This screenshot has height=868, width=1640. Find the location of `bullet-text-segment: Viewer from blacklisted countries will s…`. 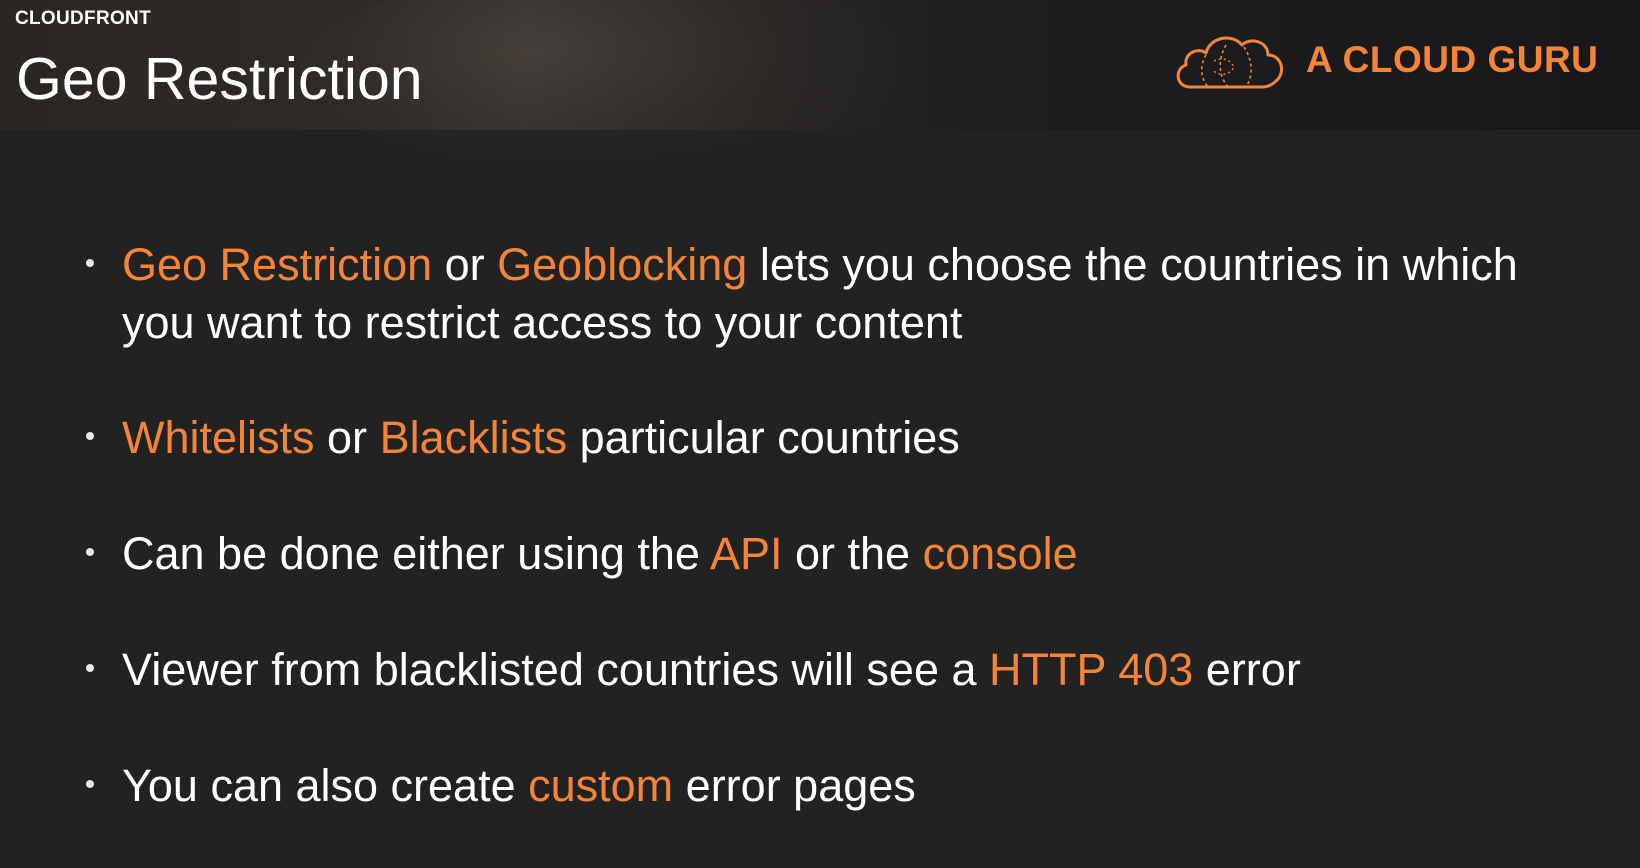

bullet-text-segment: Viewer from blacklisted countries will s… is located at coordinates (556, 669).